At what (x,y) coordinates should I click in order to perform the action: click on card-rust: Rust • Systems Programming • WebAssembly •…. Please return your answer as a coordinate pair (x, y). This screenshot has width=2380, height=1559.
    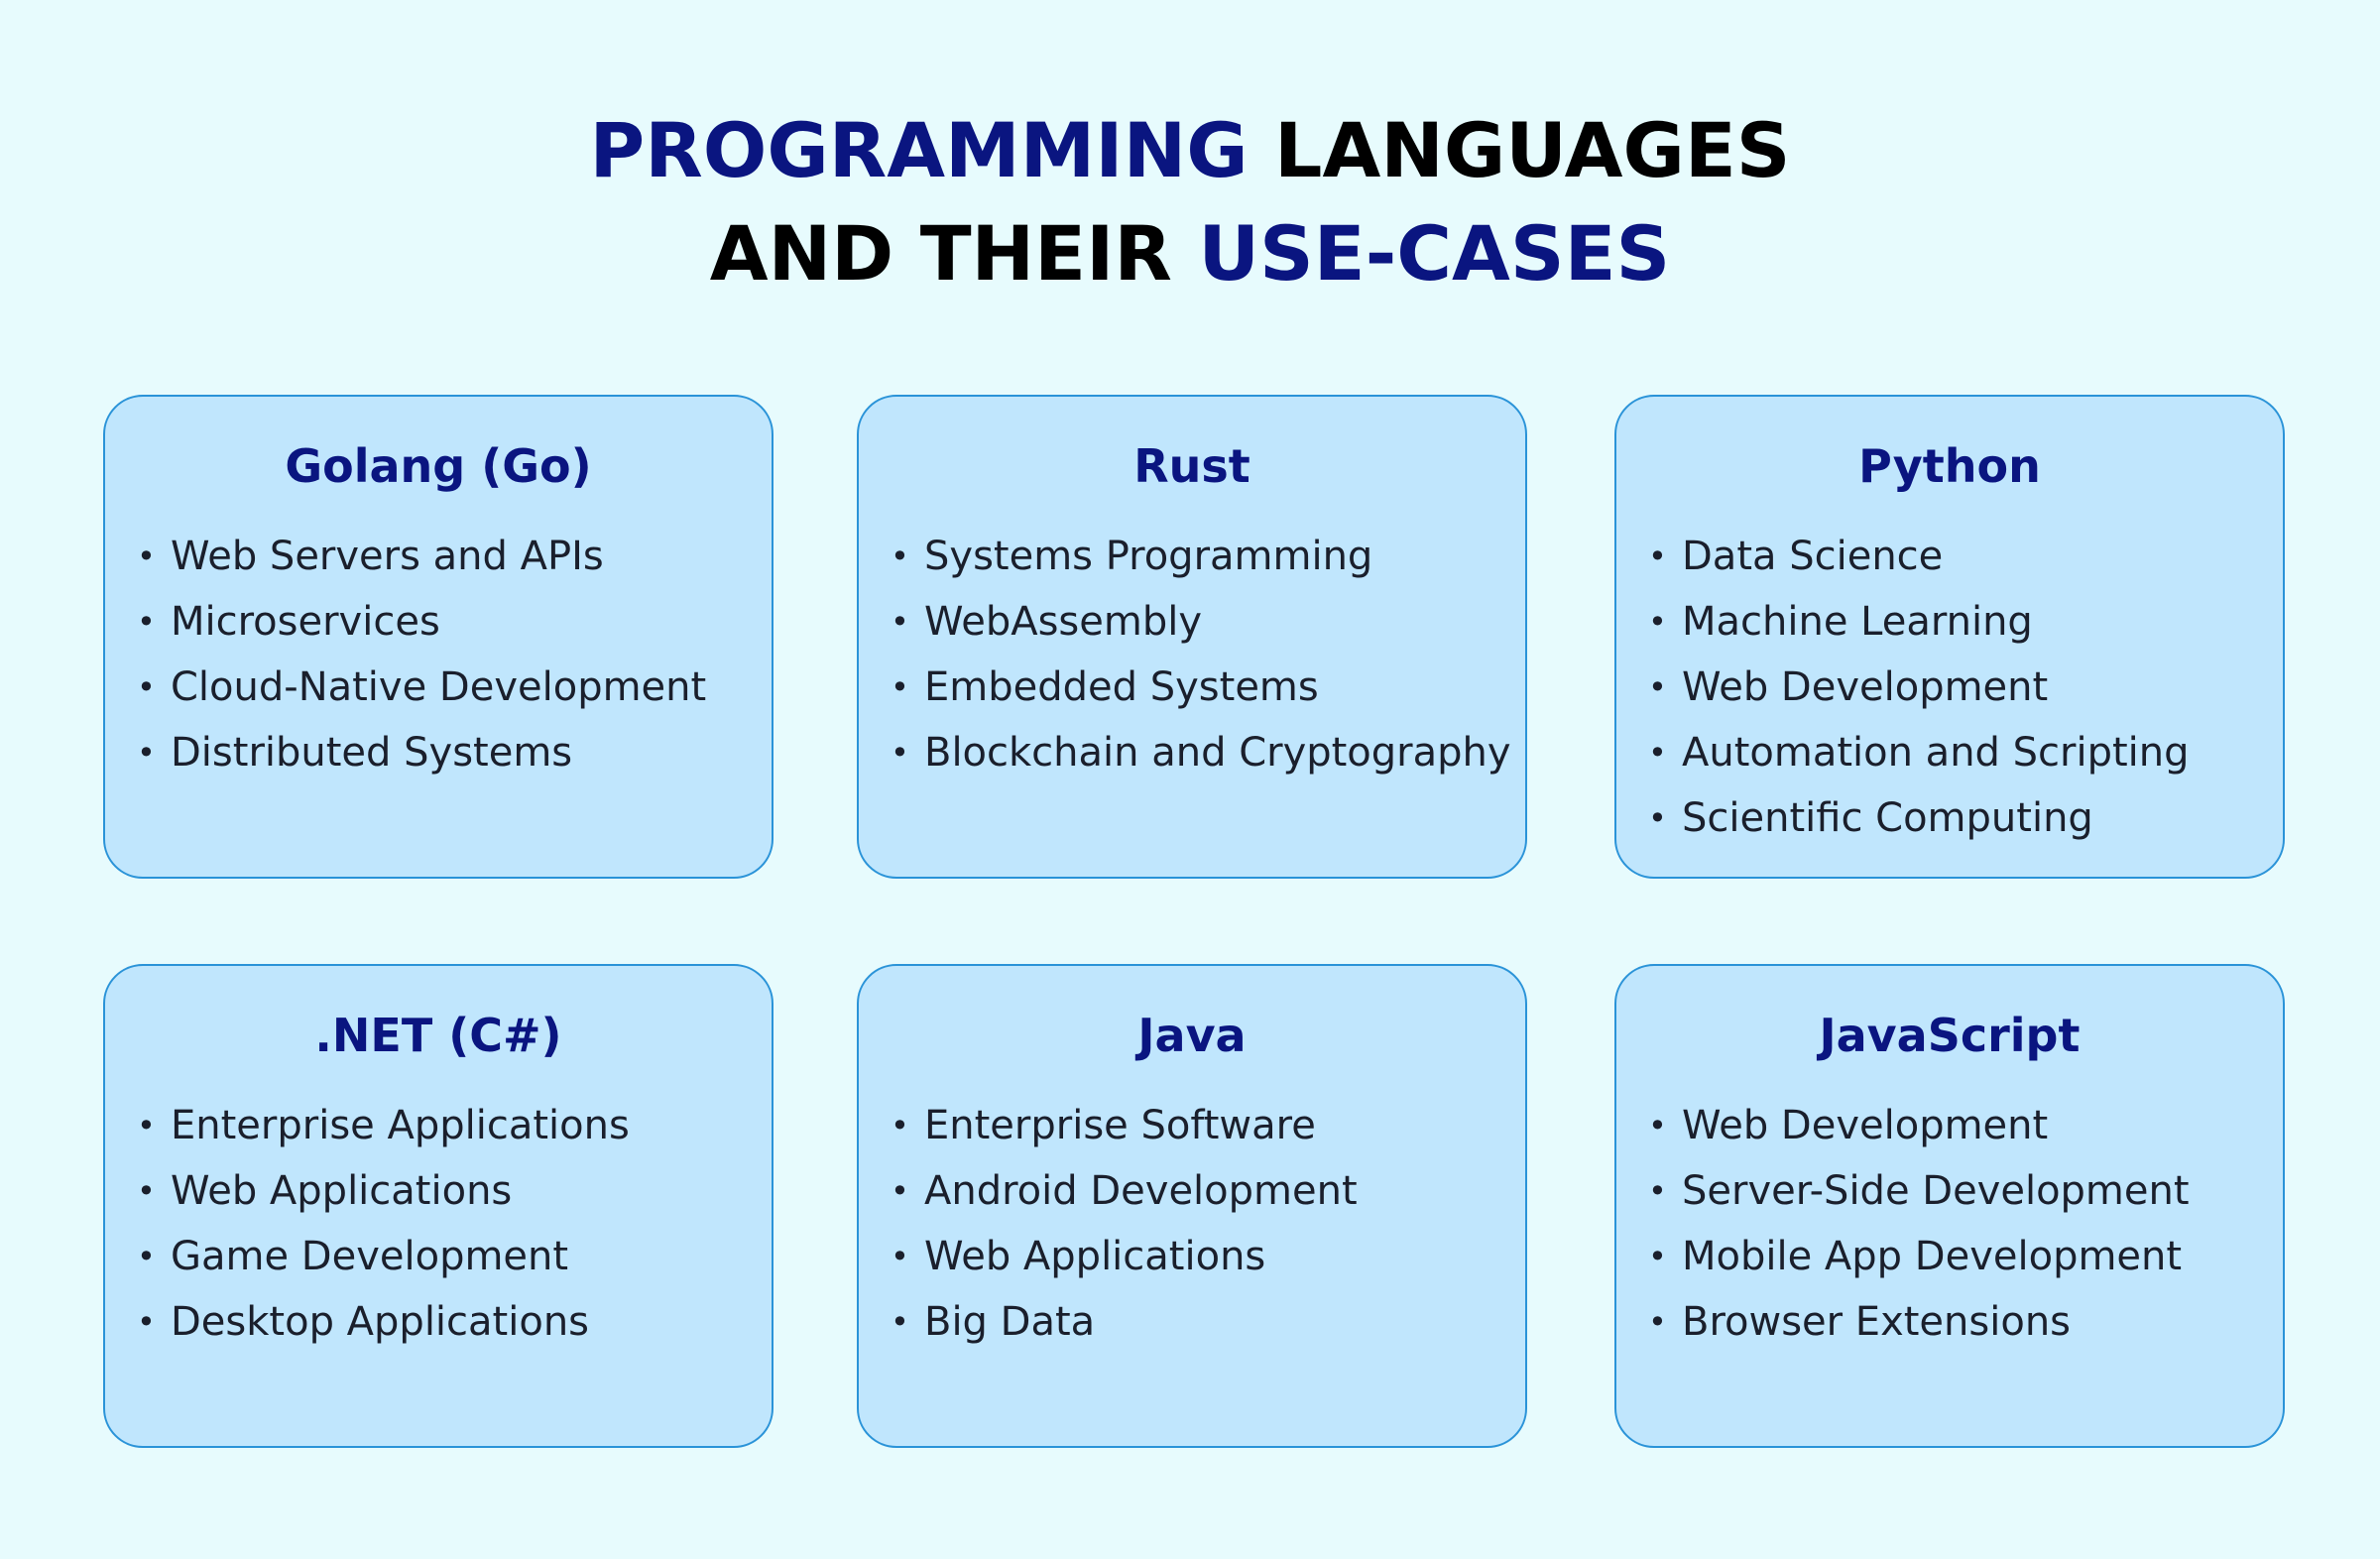
    Looking at the image, I should click on (1192, 637).